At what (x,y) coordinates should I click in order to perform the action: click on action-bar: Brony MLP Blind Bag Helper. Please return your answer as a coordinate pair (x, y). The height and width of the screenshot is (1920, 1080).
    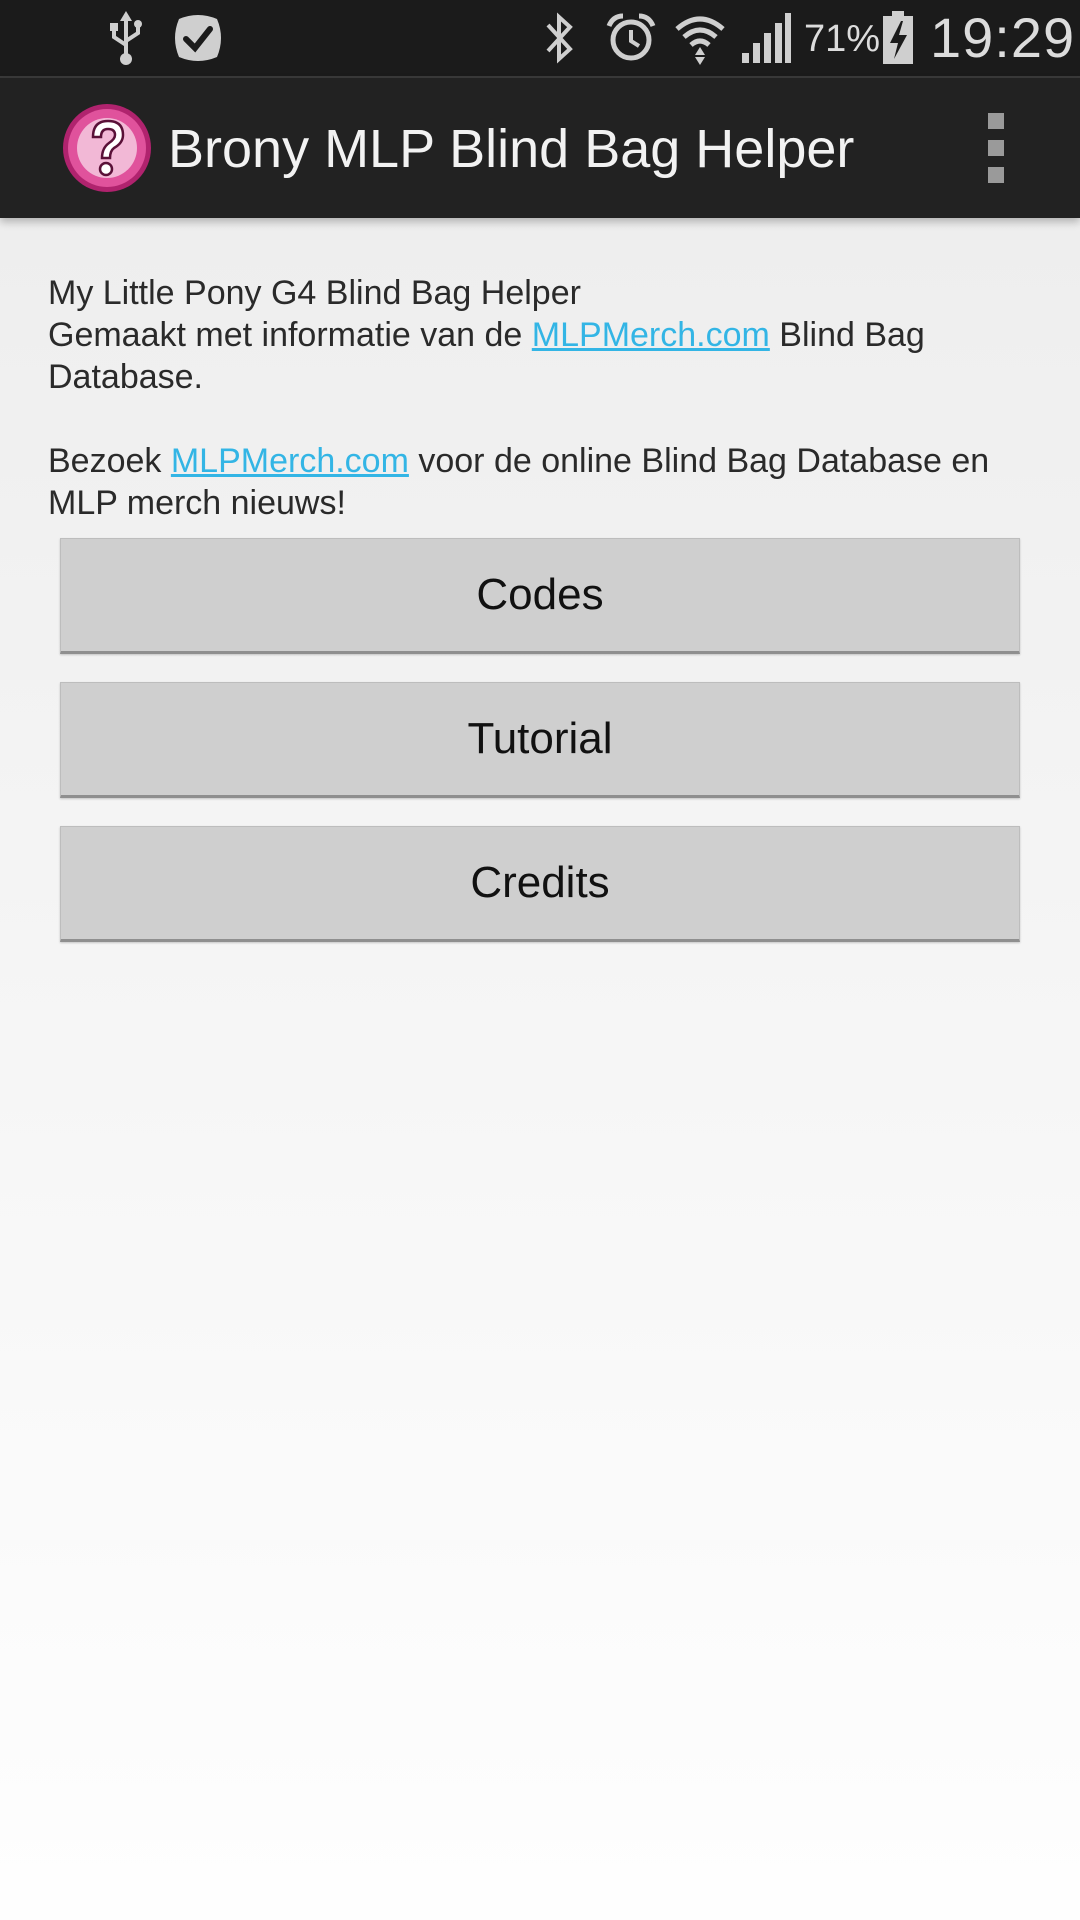
    Looking at the image, I should click on (540, 148).